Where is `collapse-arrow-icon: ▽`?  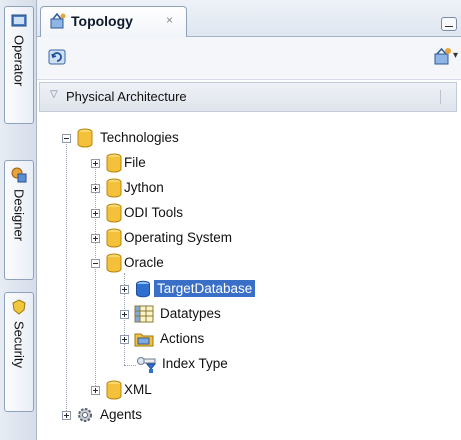 collapse-arrow-icon: ▽ is located at coordinates (54, 94).